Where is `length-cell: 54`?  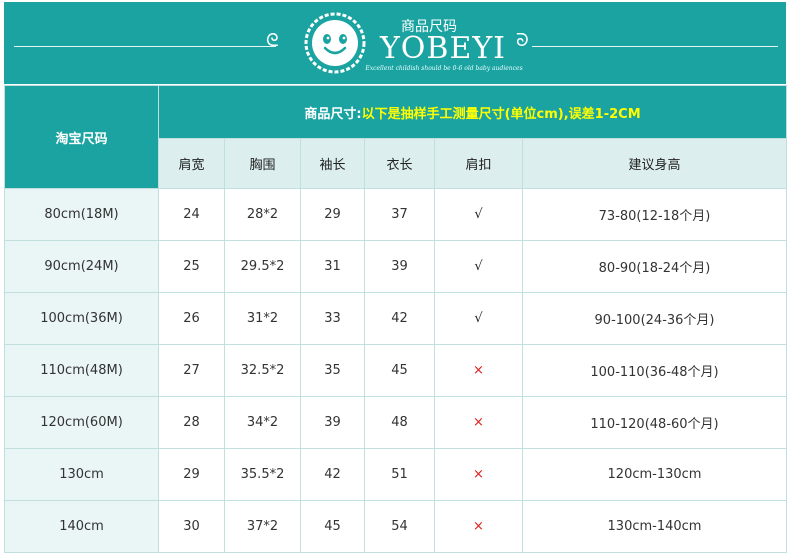
length-cell: 54 is located at coordinates (399, 526).